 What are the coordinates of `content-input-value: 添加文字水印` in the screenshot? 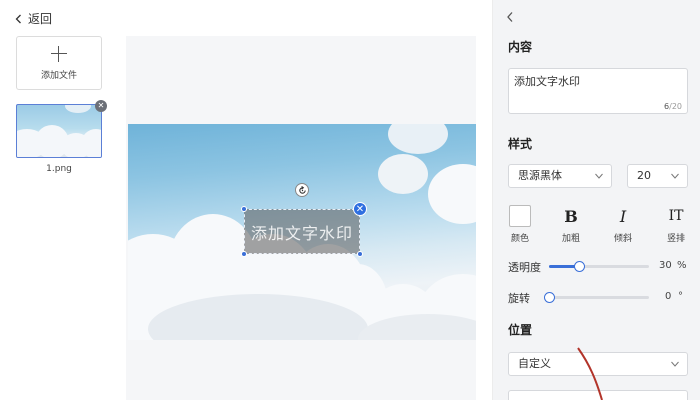 It's located at (547, 81).